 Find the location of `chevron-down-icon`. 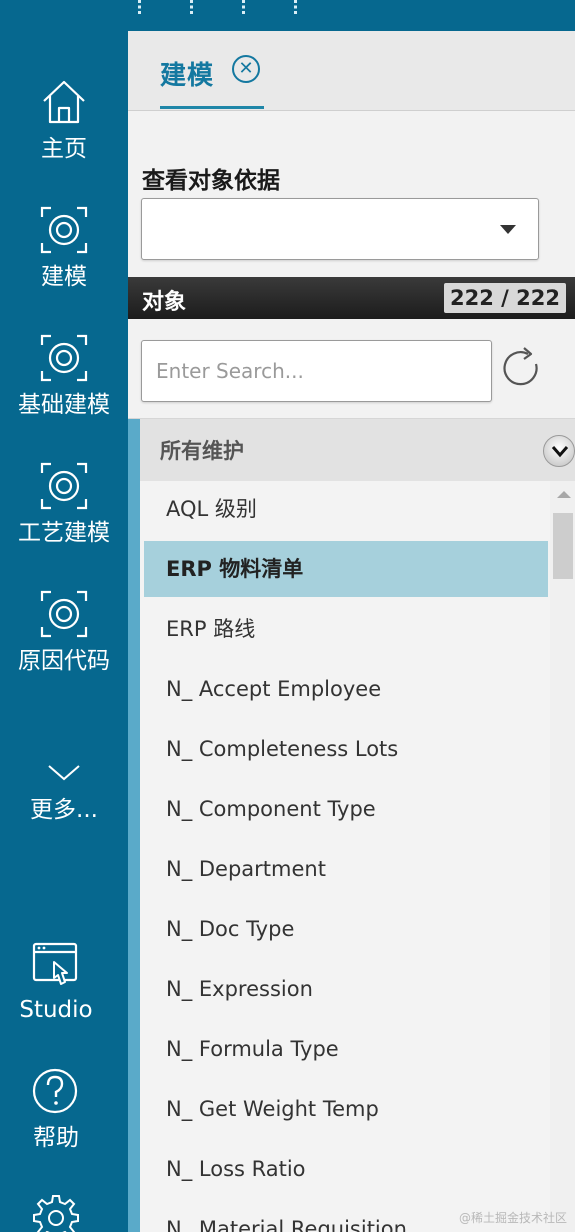

chevron-down-icon is located at coordinates (64, 773).